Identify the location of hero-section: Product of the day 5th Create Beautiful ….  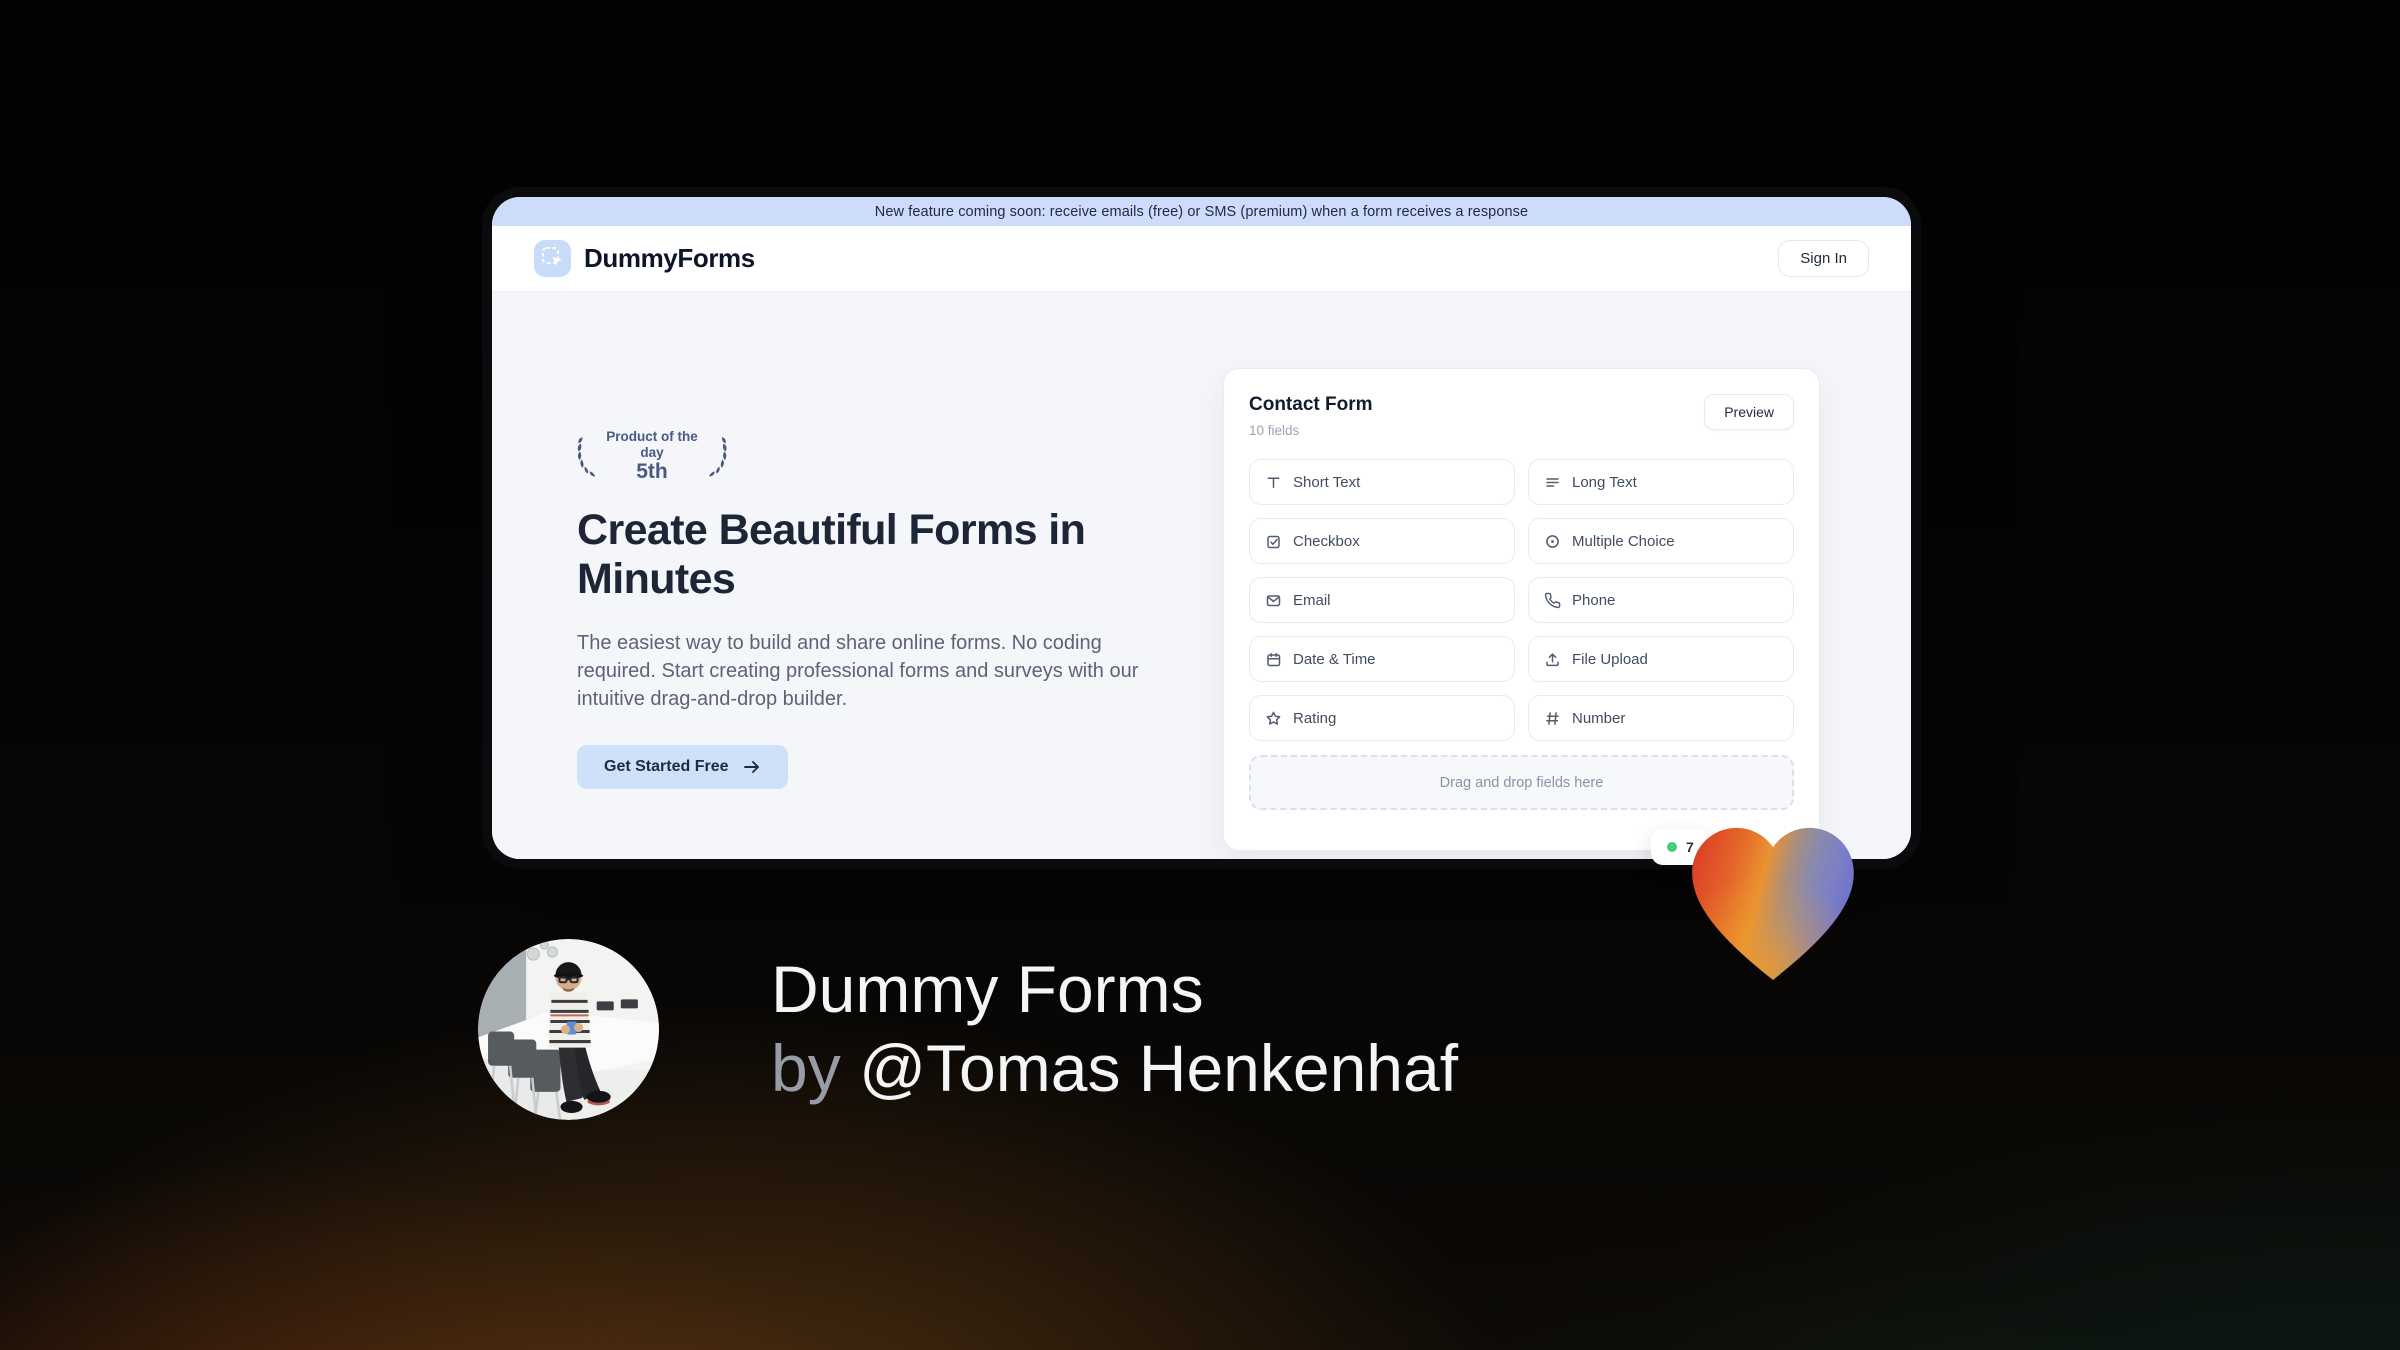
(867, 609).